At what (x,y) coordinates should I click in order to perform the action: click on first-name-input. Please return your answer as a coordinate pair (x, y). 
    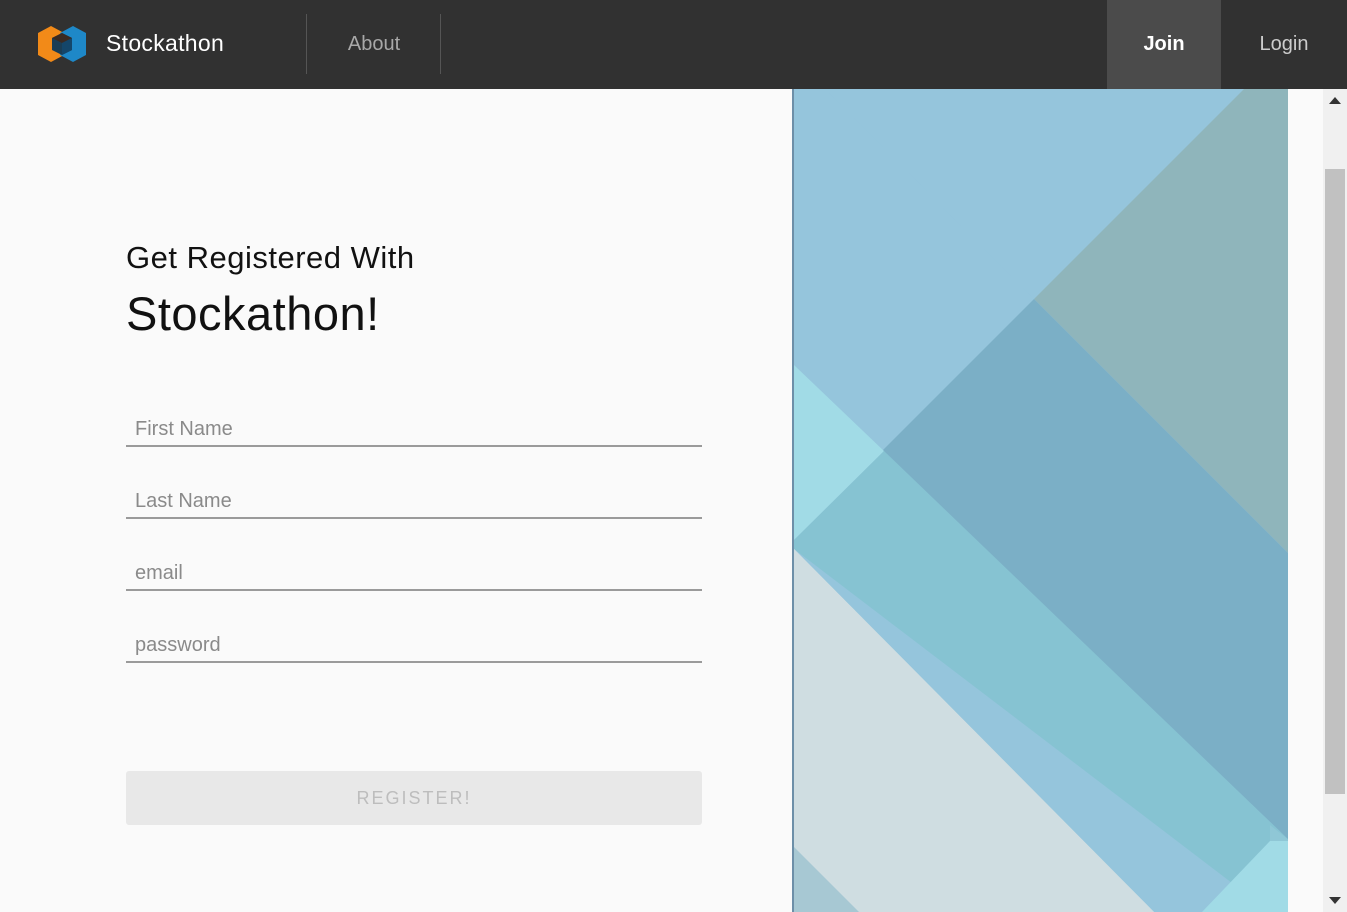
    Looking at the image, I should click on (414, 426).